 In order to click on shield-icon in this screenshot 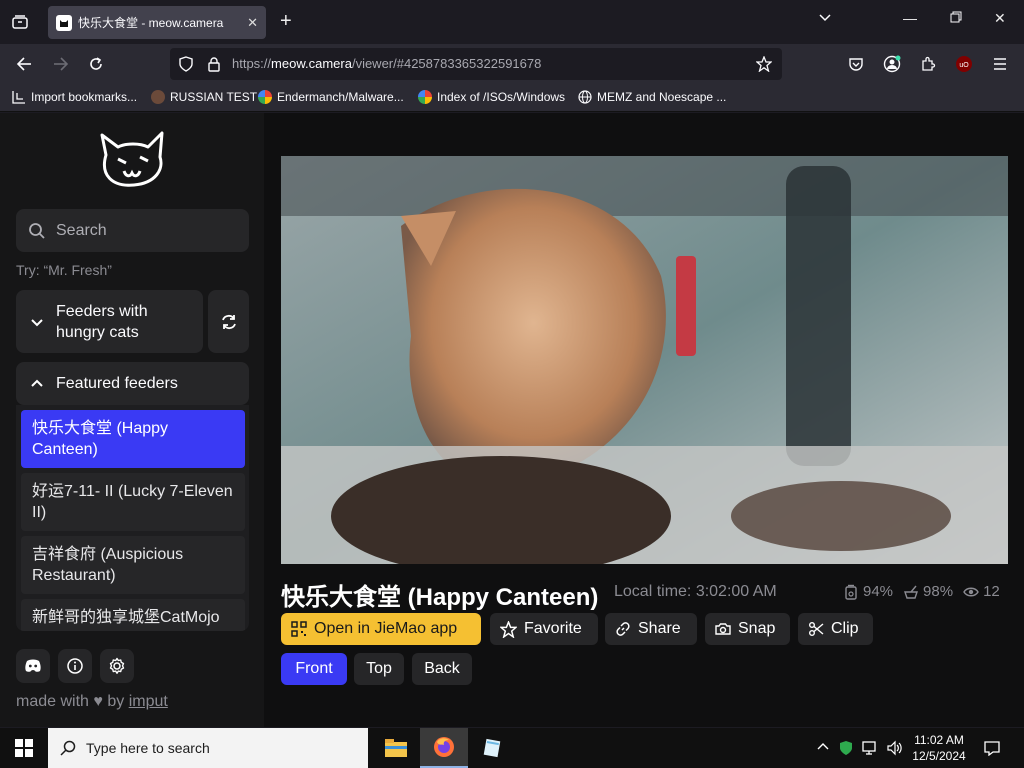, I will do `click(186, 64)`.